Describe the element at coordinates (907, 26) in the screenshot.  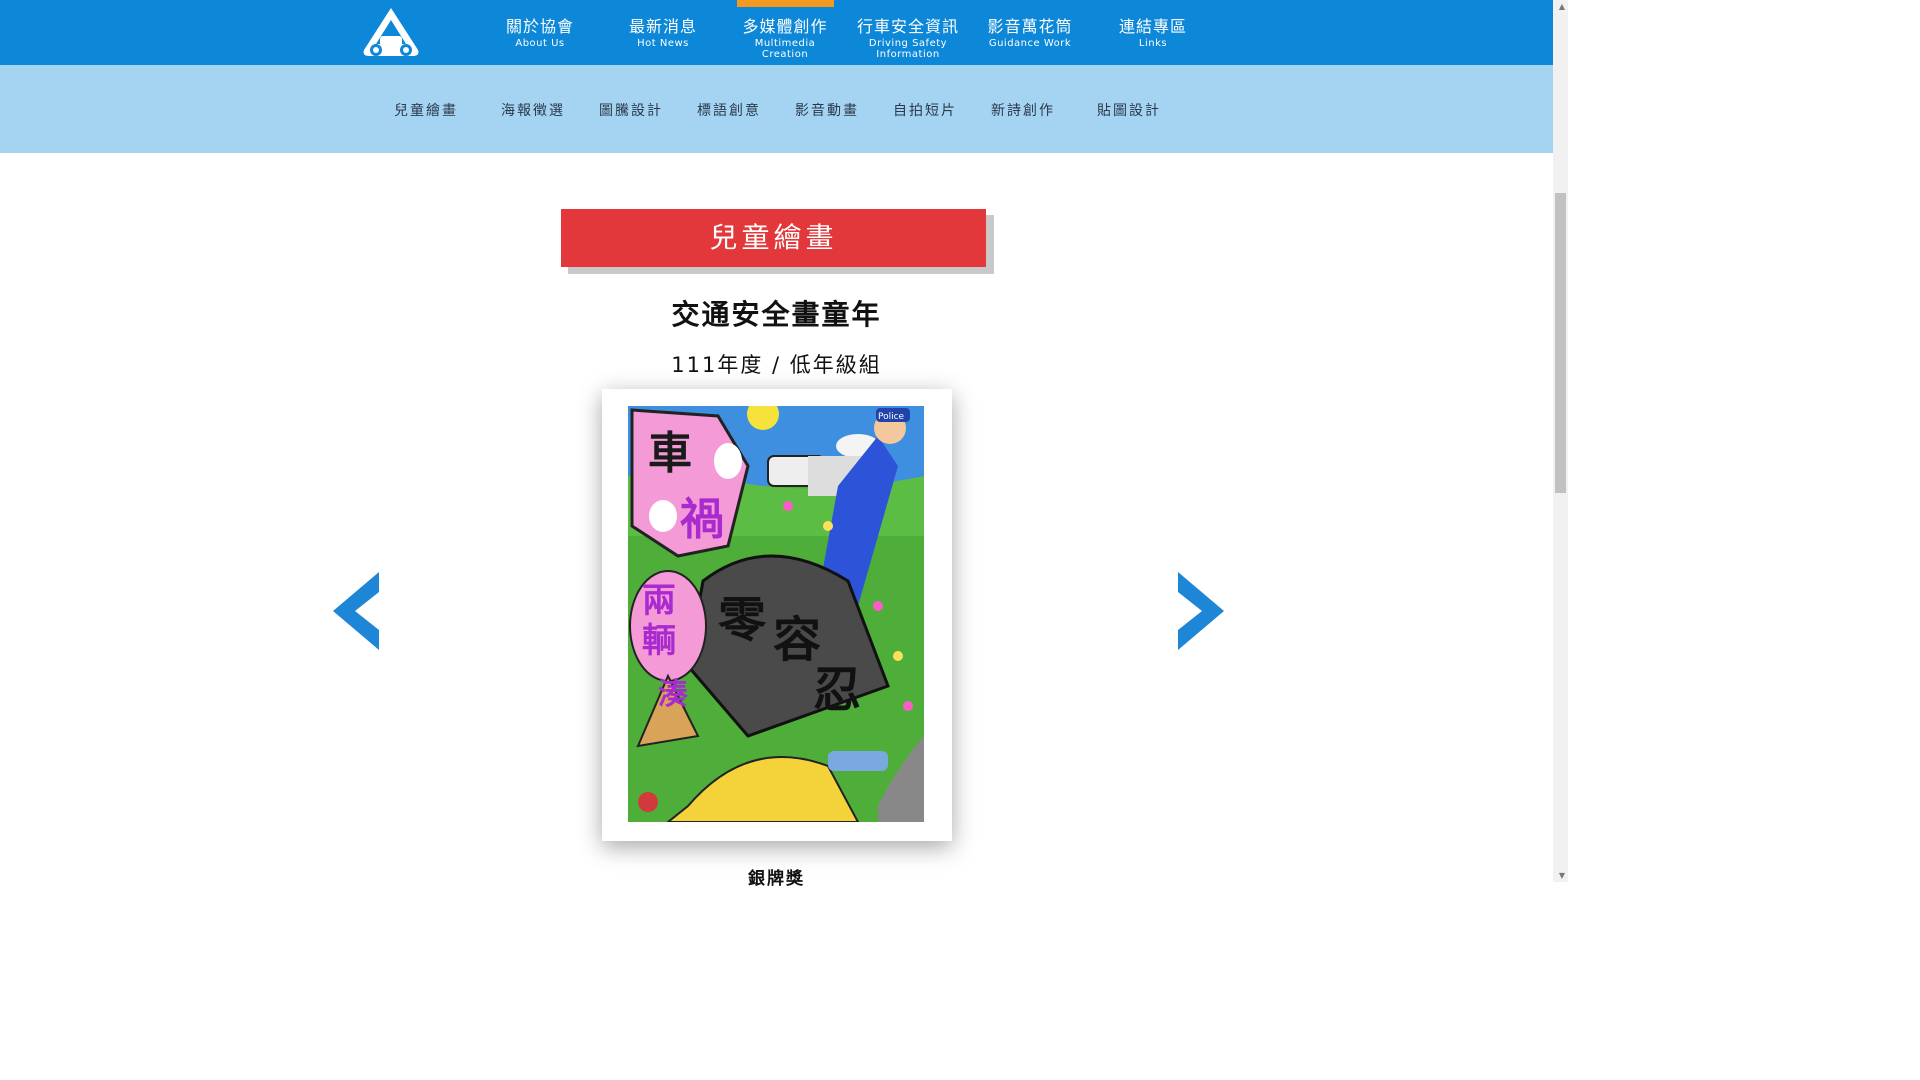
I see `nav-label-zh: 行車安全資訊` at that location.